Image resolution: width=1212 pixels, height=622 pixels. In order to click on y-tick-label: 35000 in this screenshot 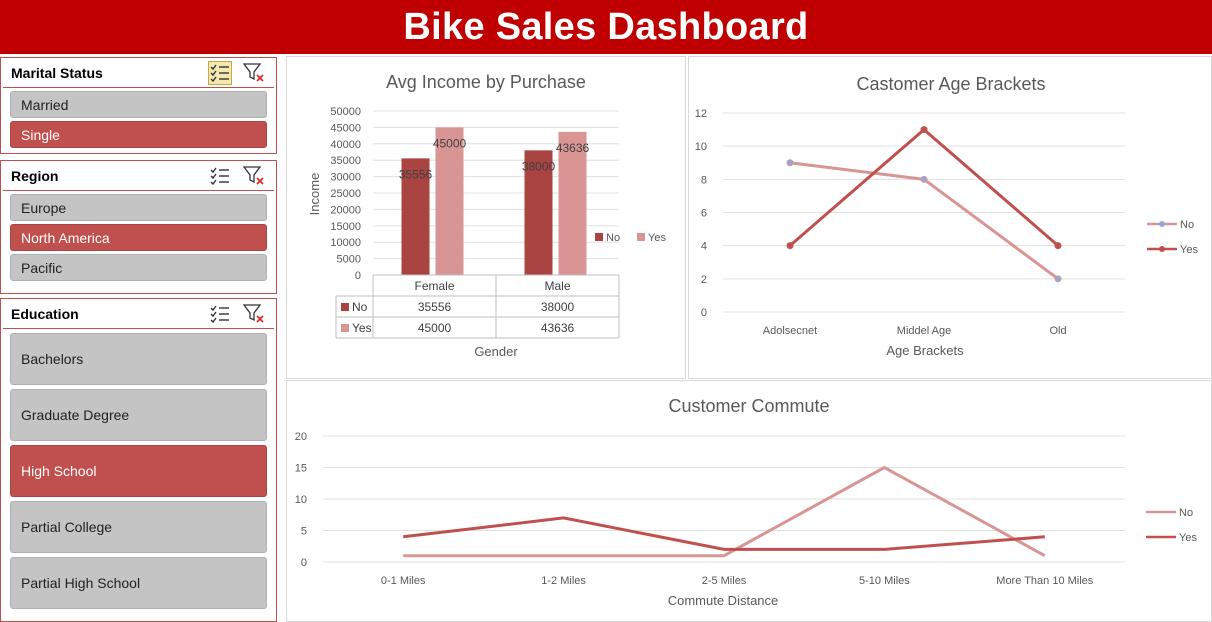, I will do `click(345, 161)`.